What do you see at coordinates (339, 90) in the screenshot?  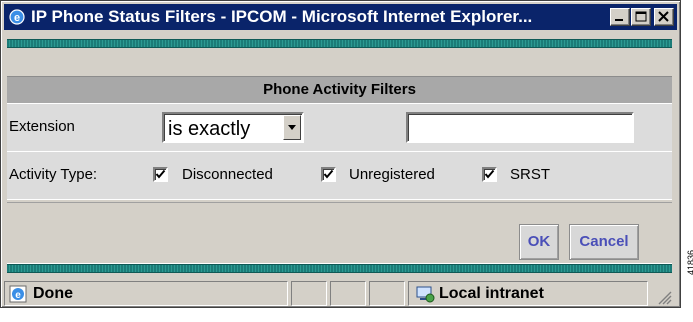 I see `section-title: Phone Activity Filters` at bounding box center [339, 90].